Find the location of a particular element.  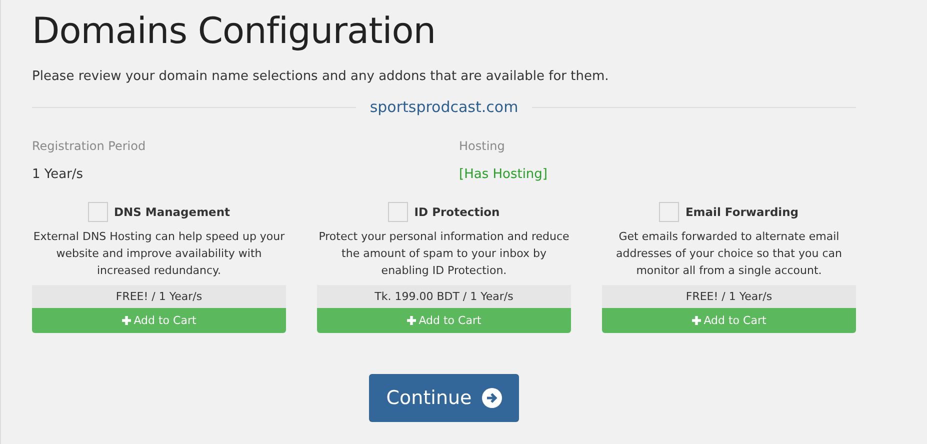

continue-button: Continue is located at coordinates (444, 398).